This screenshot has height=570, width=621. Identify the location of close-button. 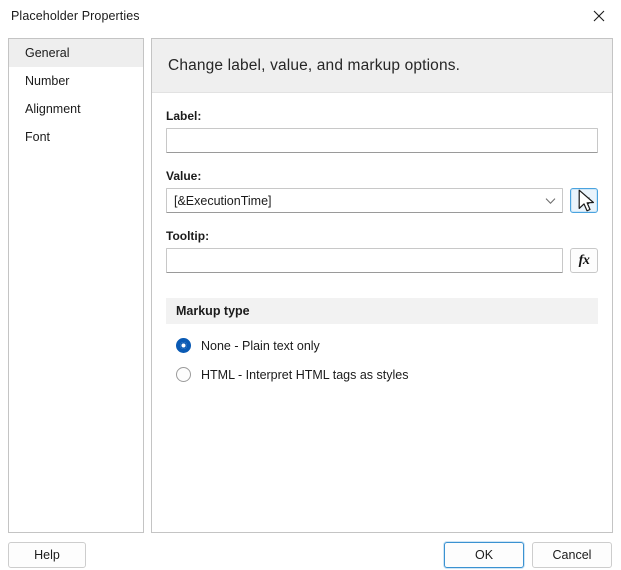
(598, 15).